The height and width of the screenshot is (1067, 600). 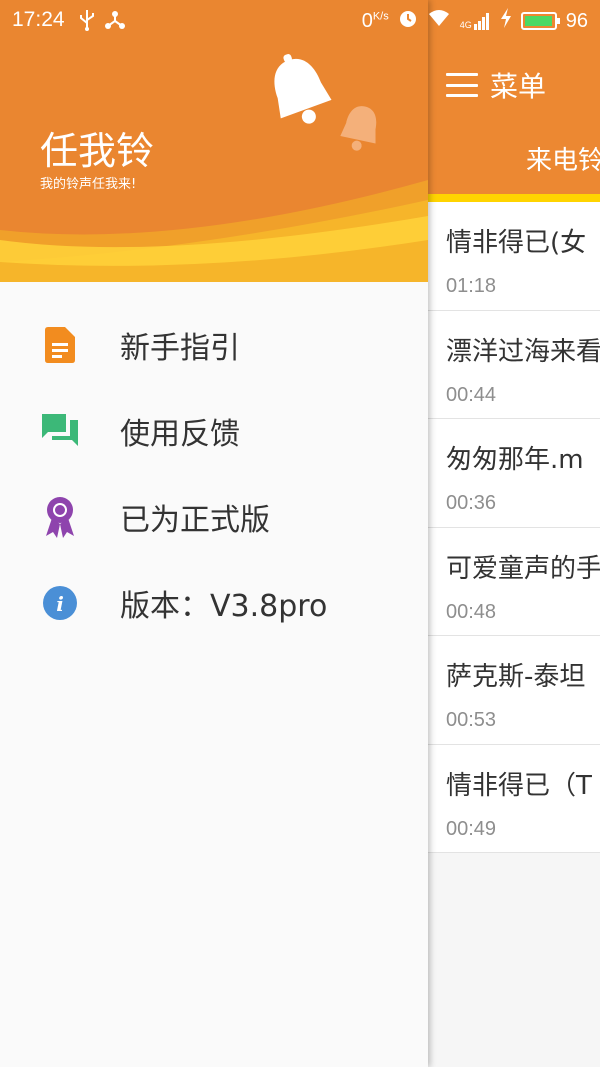 I want to click on bell-icon, so click(x=303, y=89).